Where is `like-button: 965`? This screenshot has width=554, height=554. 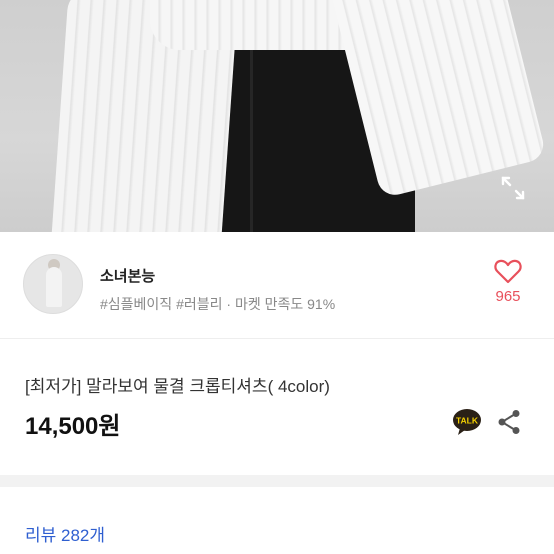 like-button: 965 is located at coordinates (508, 288).